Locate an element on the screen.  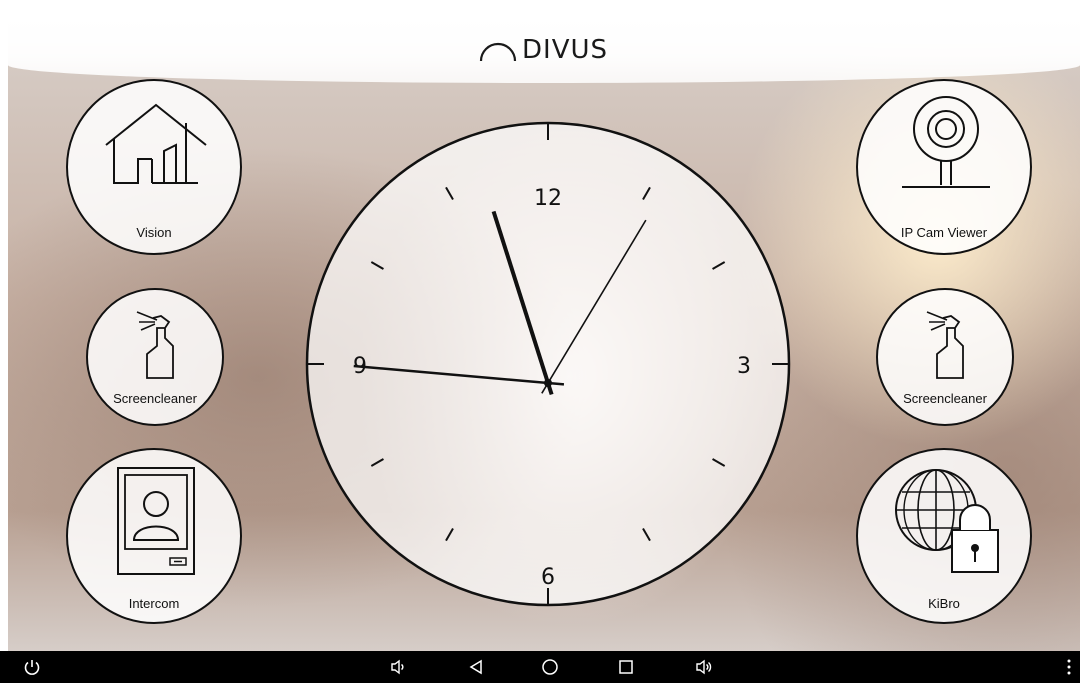
system-navigation-bar is located at coordinates (540, 667).